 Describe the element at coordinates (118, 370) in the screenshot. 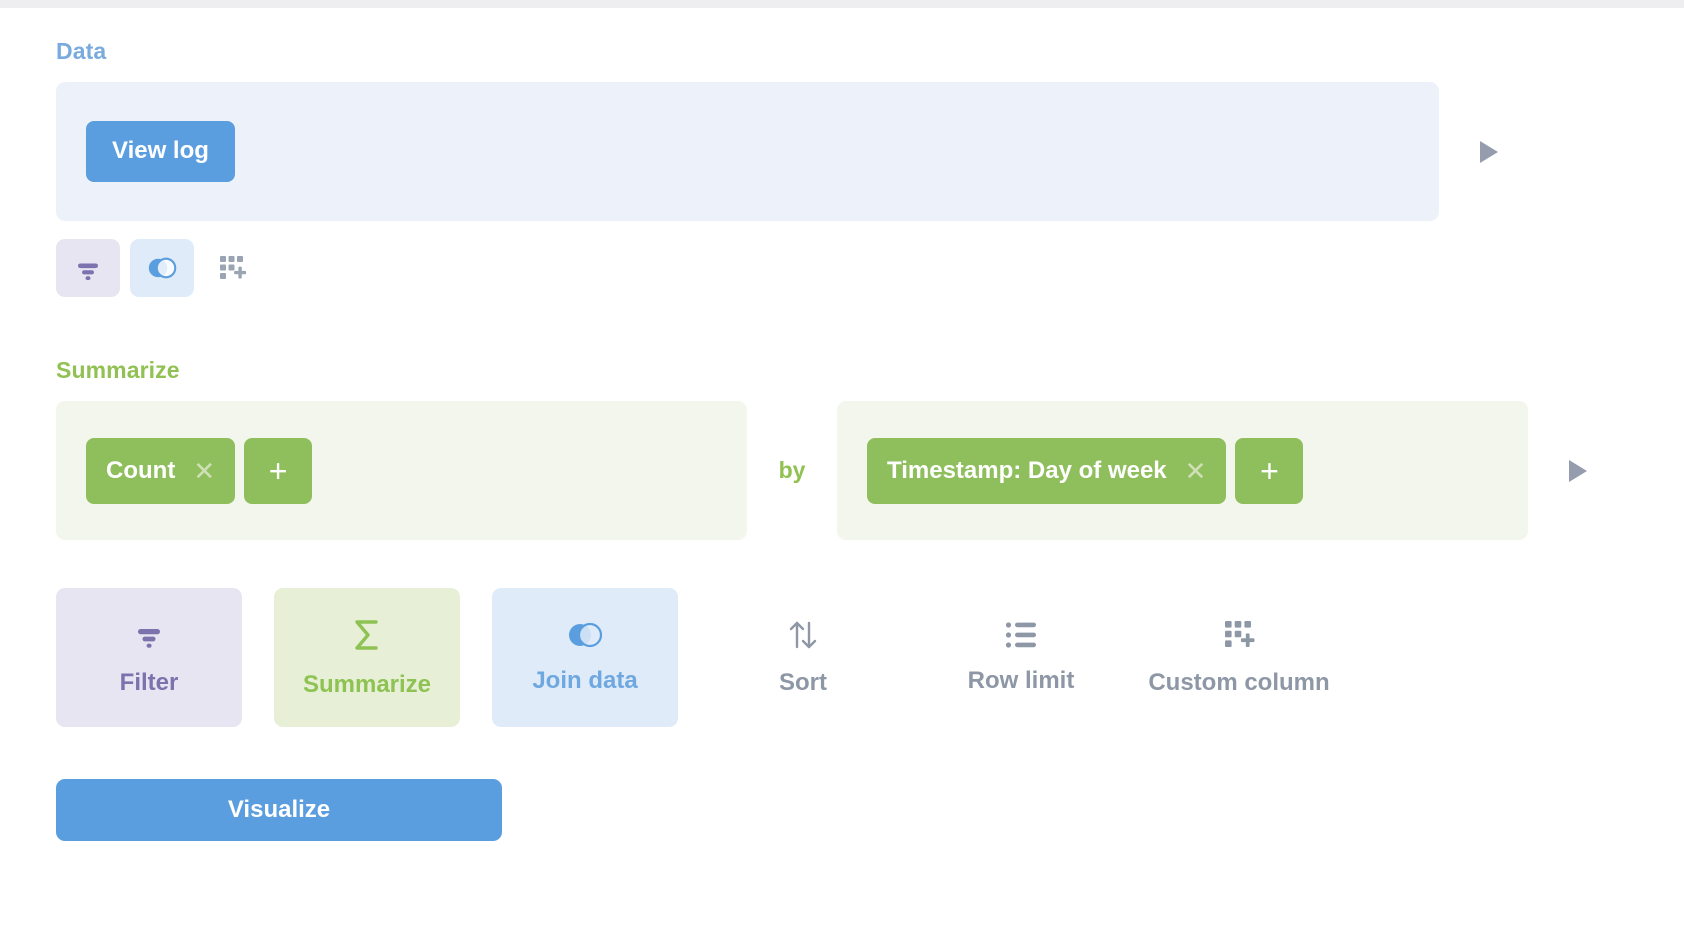

I see `summarize-step-title: Summarize` at that location.